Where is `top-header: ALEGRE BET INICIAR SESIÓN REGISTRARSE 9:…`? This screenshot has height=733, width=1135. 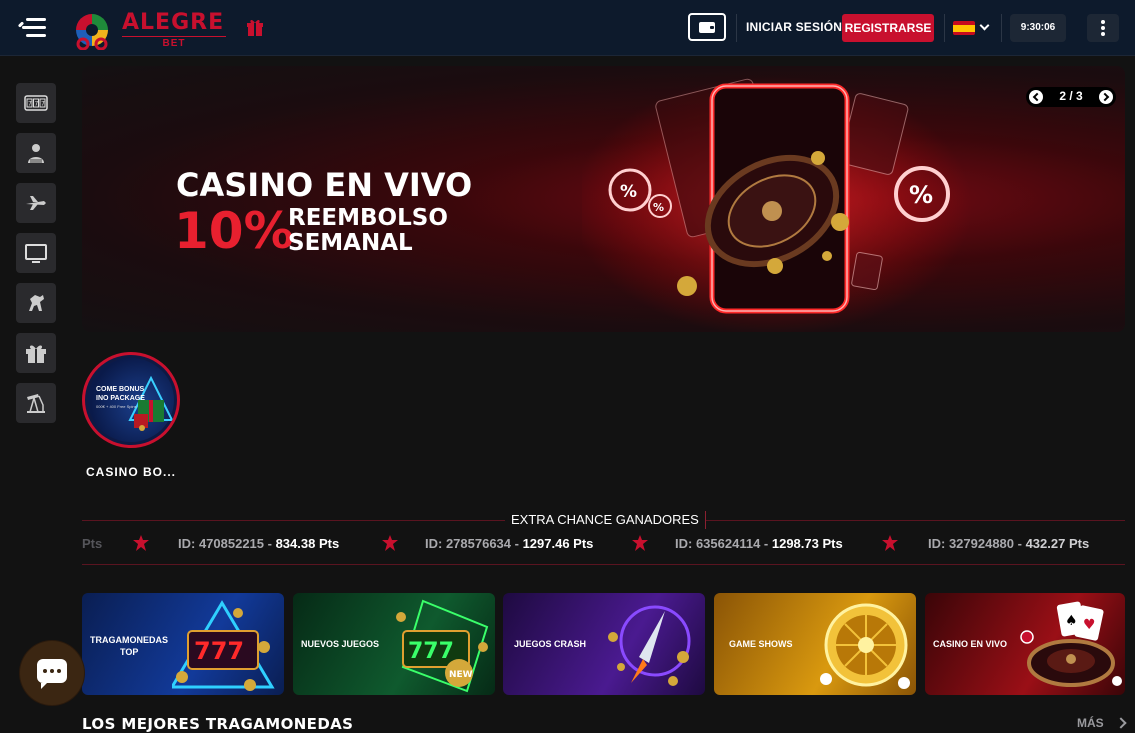 top-header: ALEGRE BET INICIAR SESIÓN REGISTRARSE 9:… is located at coordinates (567, 28).